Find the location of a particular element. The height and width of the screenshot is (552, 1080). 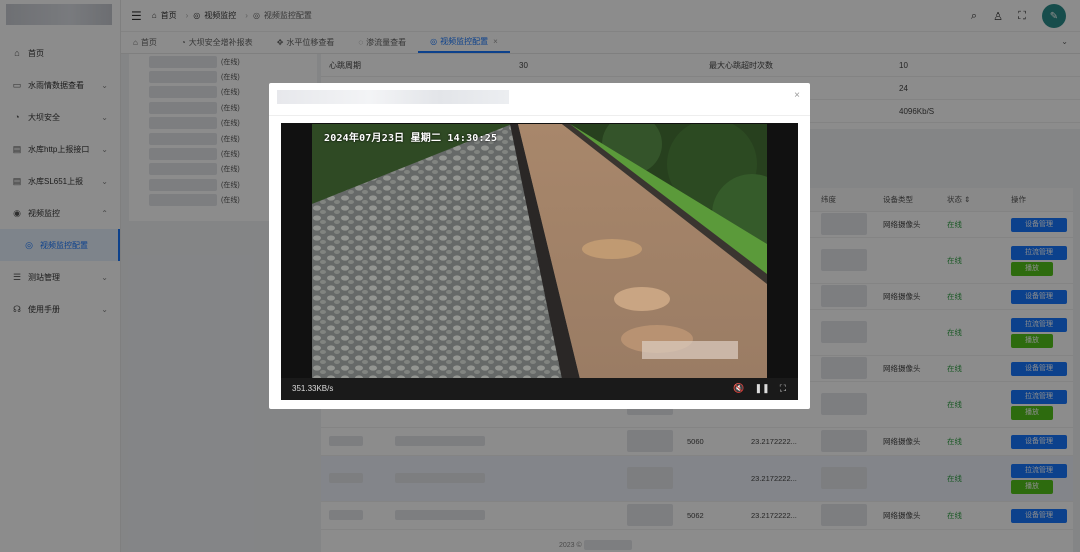

close-icon: × is located at coordinates (797, 95).